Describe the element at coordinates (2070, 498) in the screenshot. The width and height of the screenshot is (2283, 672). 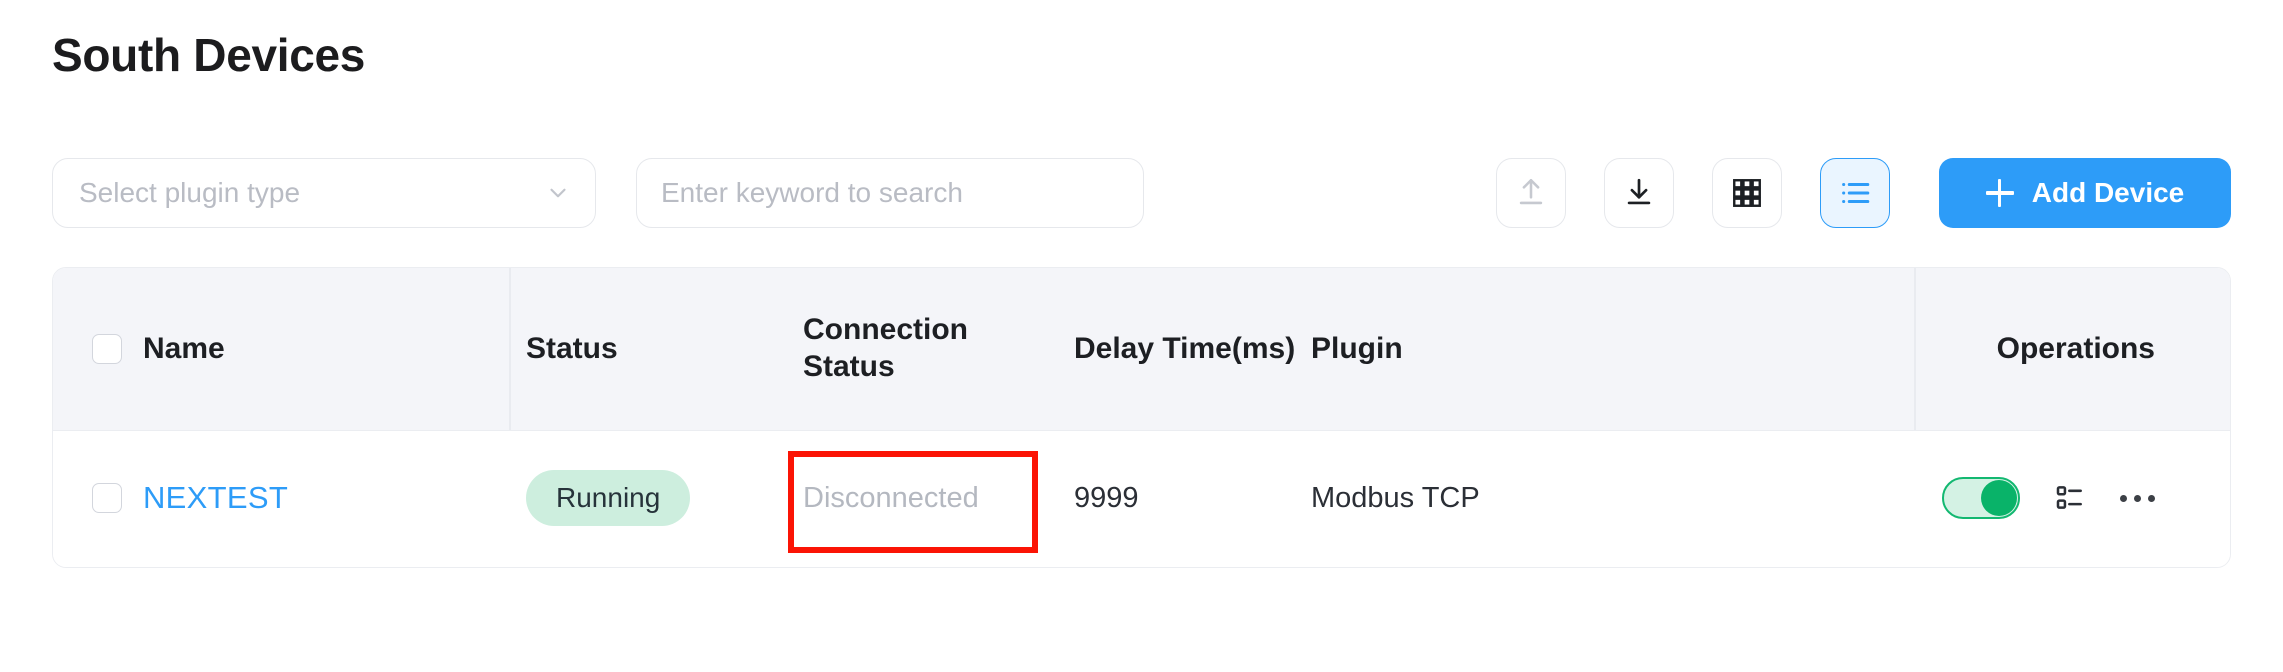
I see `data-points-icon` at that location.